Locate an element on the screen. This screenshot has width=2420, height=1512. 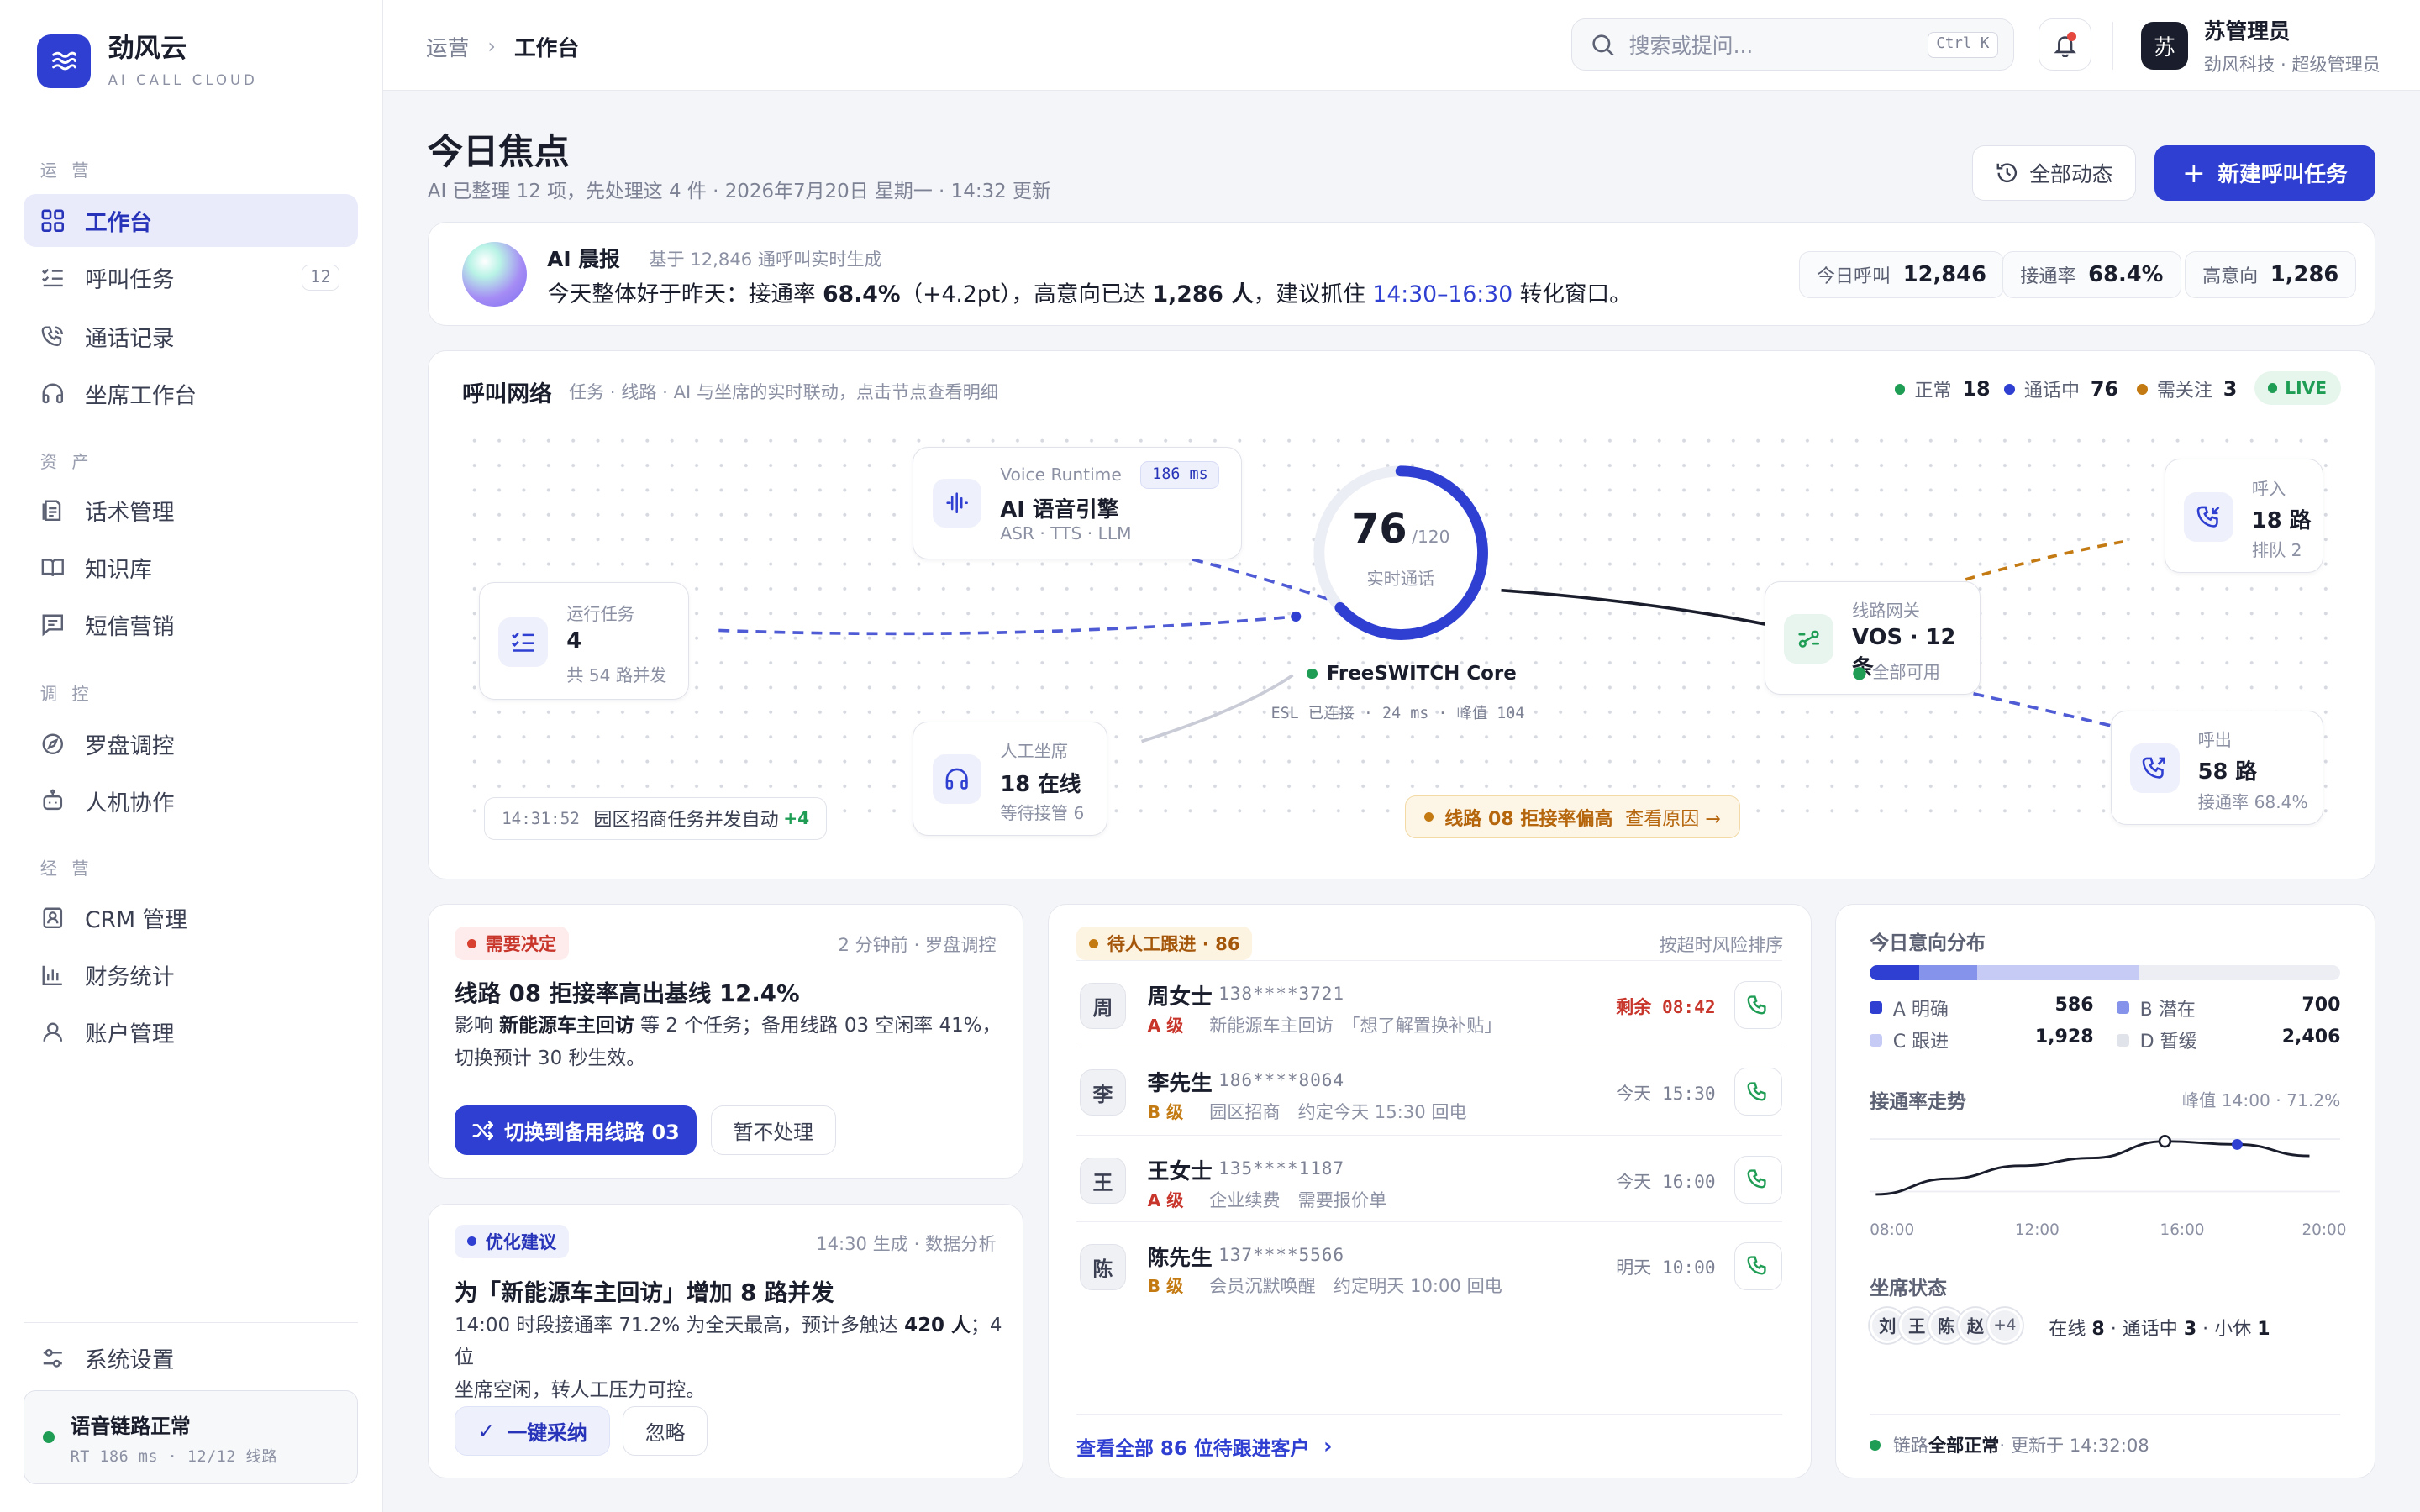
sidebar-item-agent-desk: 坐席工作台 is located at coordinates (191, 393).